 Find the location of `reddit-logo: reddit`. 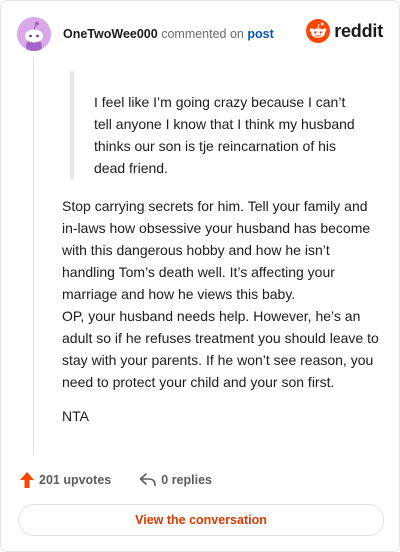

reddit-logo: reddit is located at coordinates (344, 31).